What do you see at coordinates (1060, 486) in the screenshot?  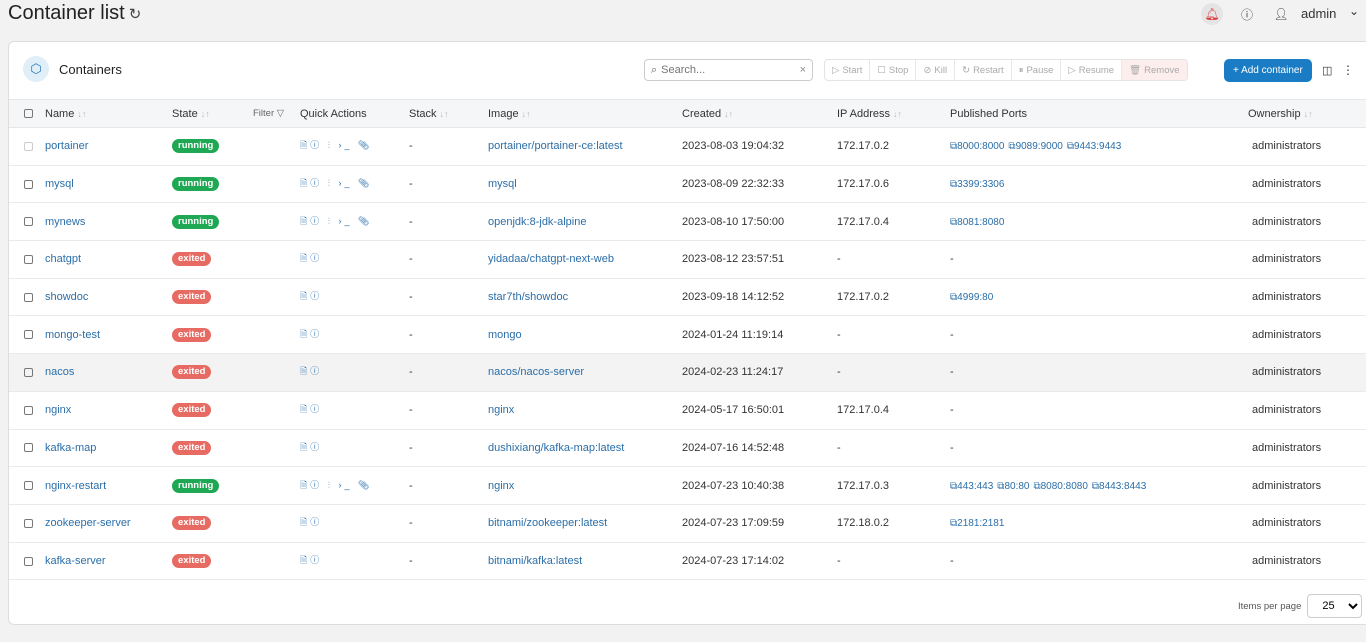 I see `port-link: ⧉8080:8080` at bounding box center [1060, 486].